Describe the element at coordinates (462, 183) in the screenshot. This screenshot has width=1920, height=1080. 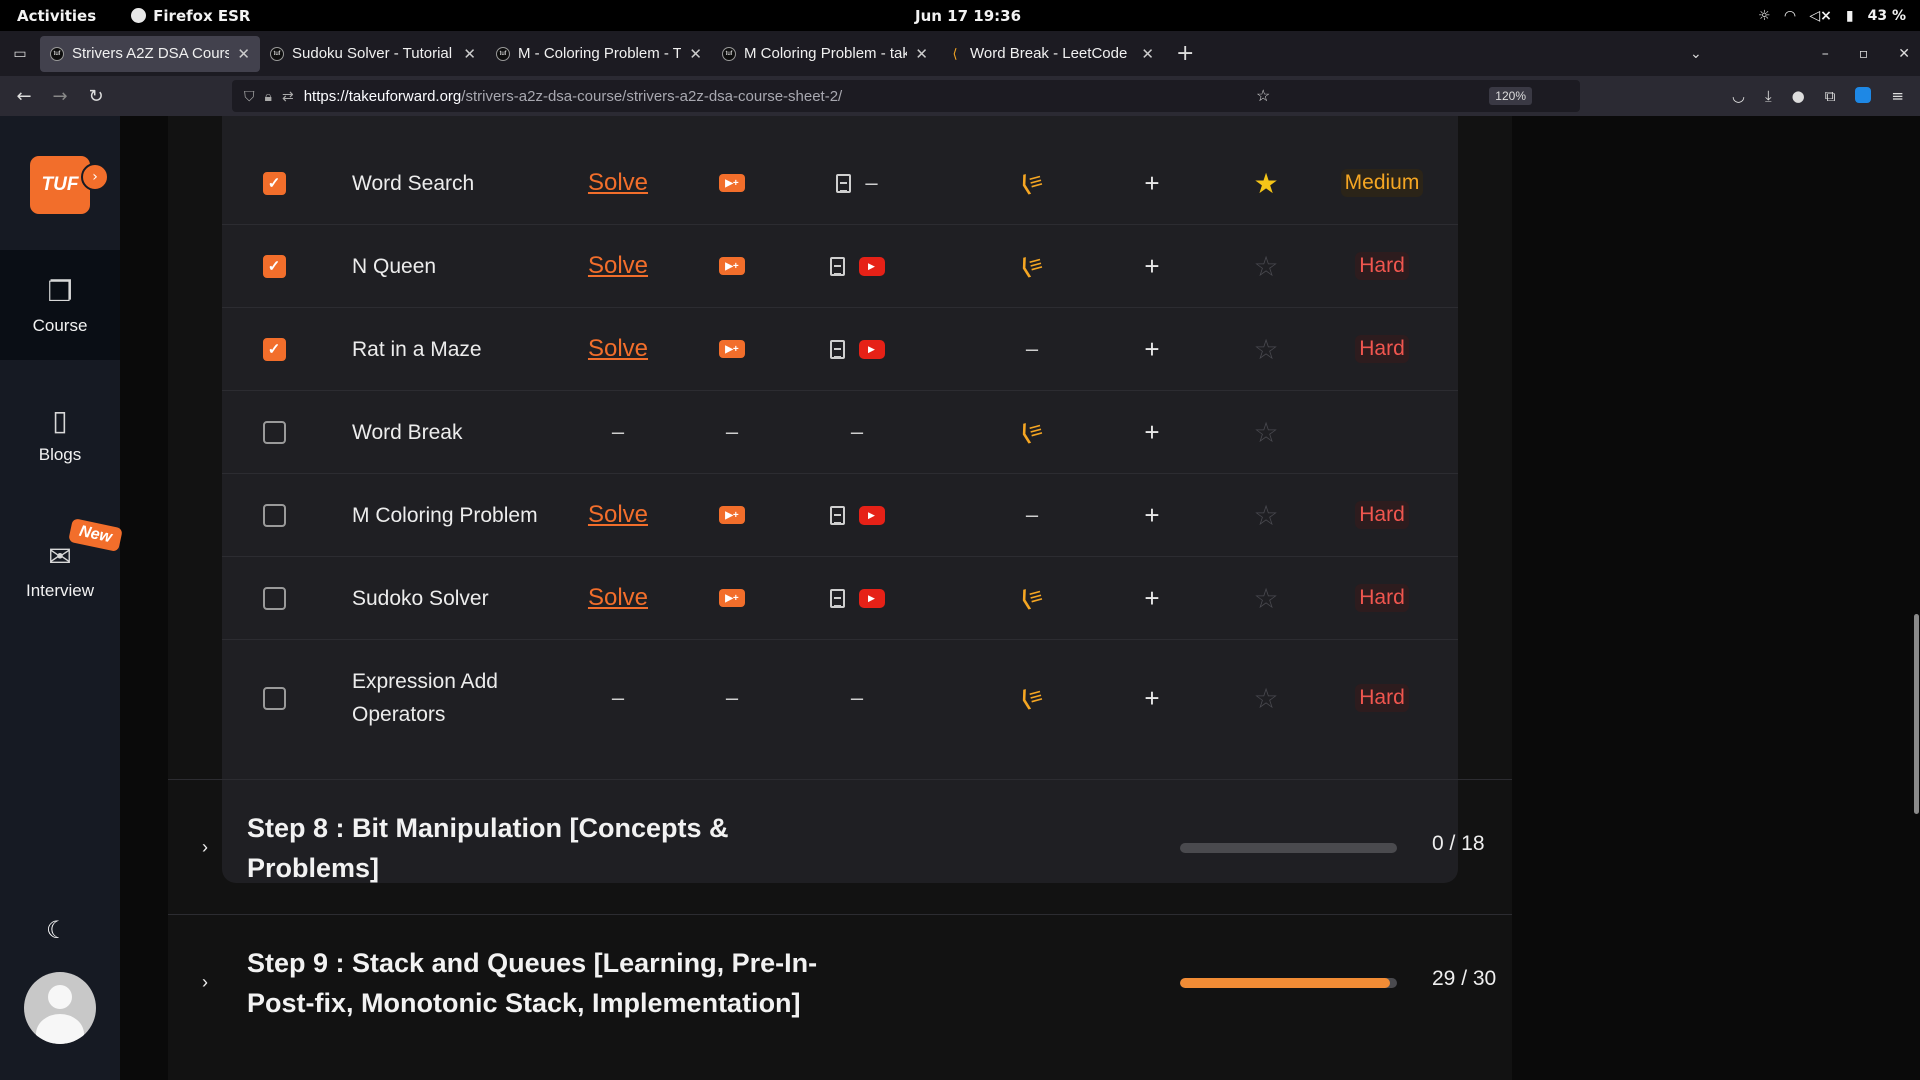
I see `problem-name: Word Search` at that location.